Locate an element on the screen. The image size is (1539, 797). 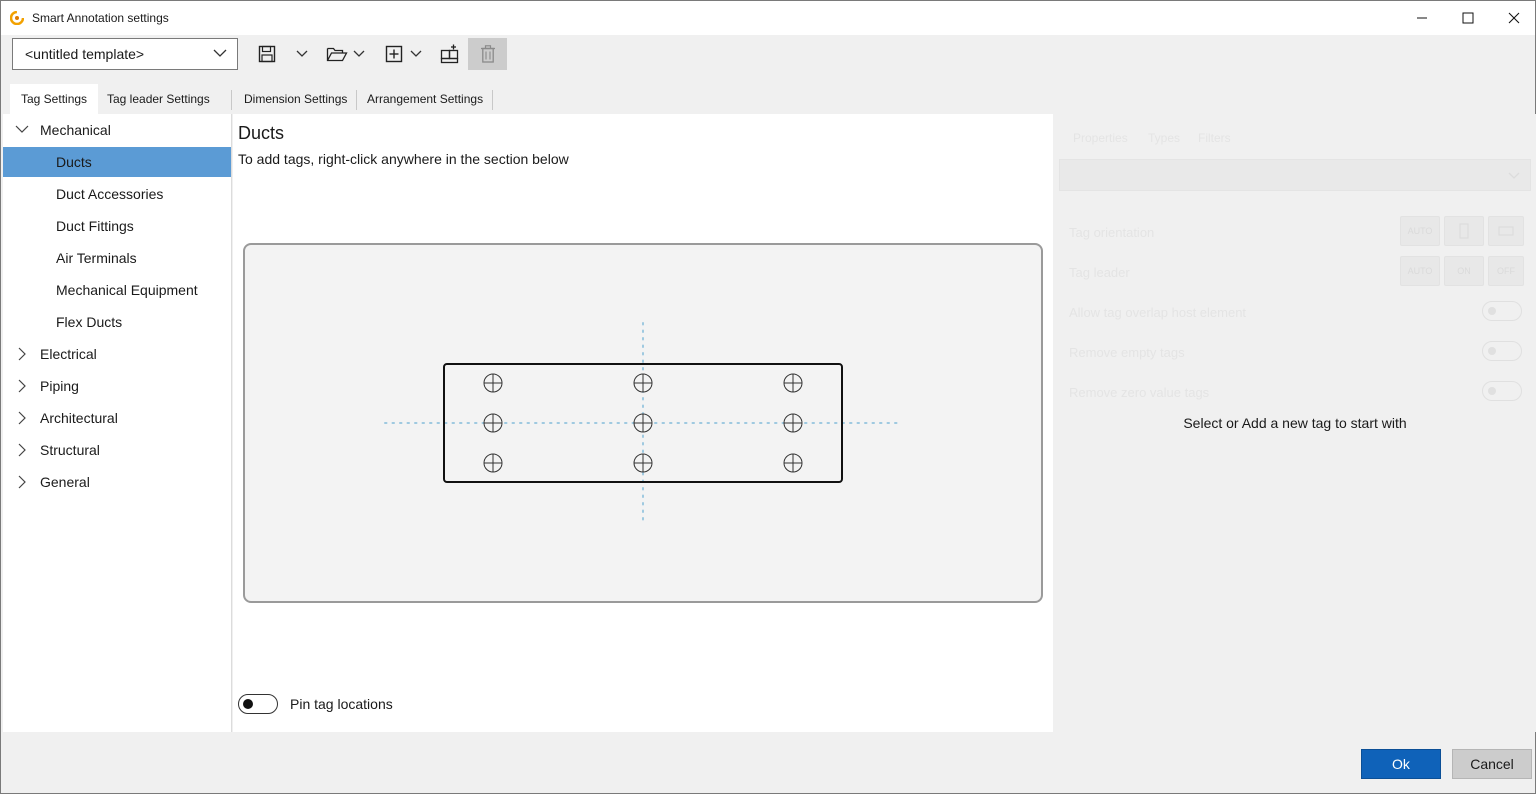
button-label: AUTO is located at coordinates (1420, 271).